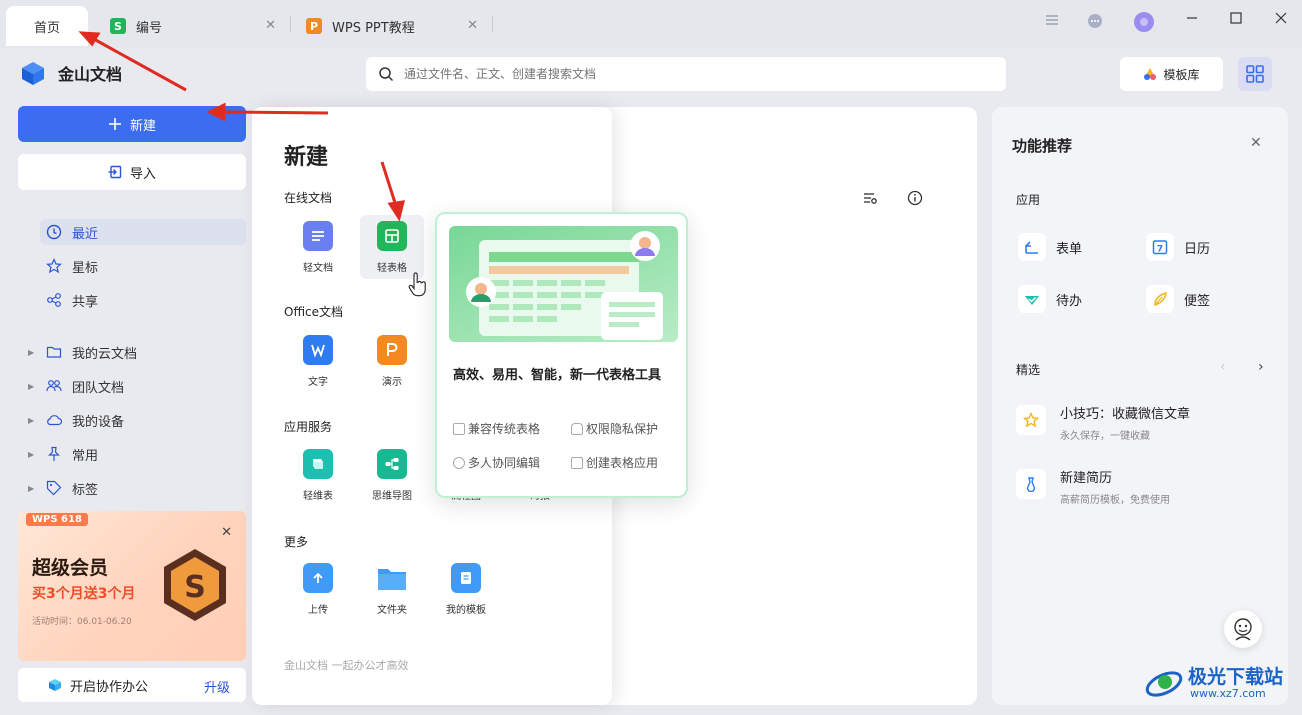  Describe the element at coordinates (1228, 693) in the screenshot. I see `watermark-url: www.xz7.com` at that location.